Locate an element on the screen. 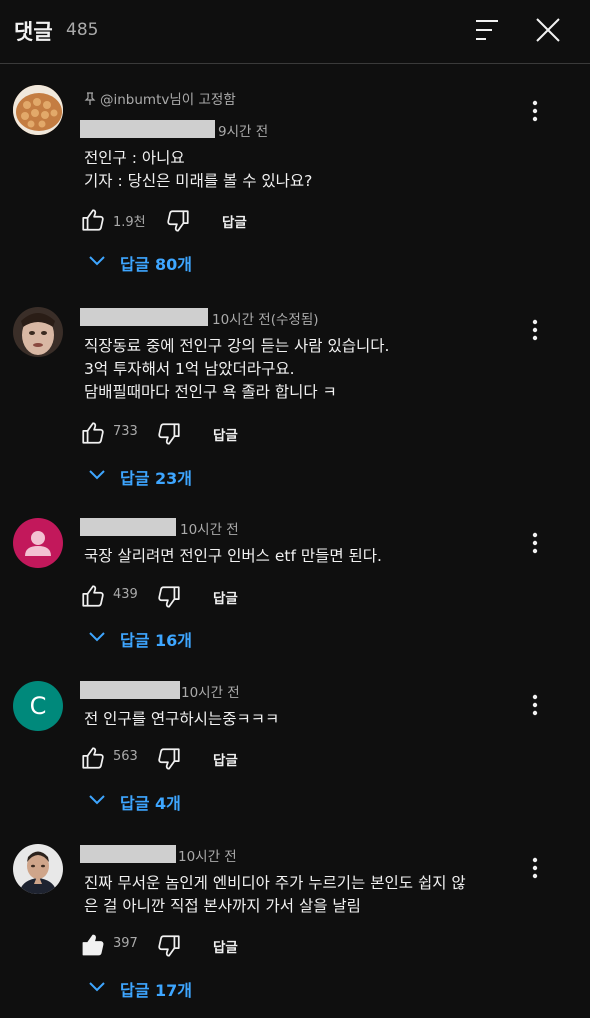  comments-count: 485 is located at coordinates (82, 30).